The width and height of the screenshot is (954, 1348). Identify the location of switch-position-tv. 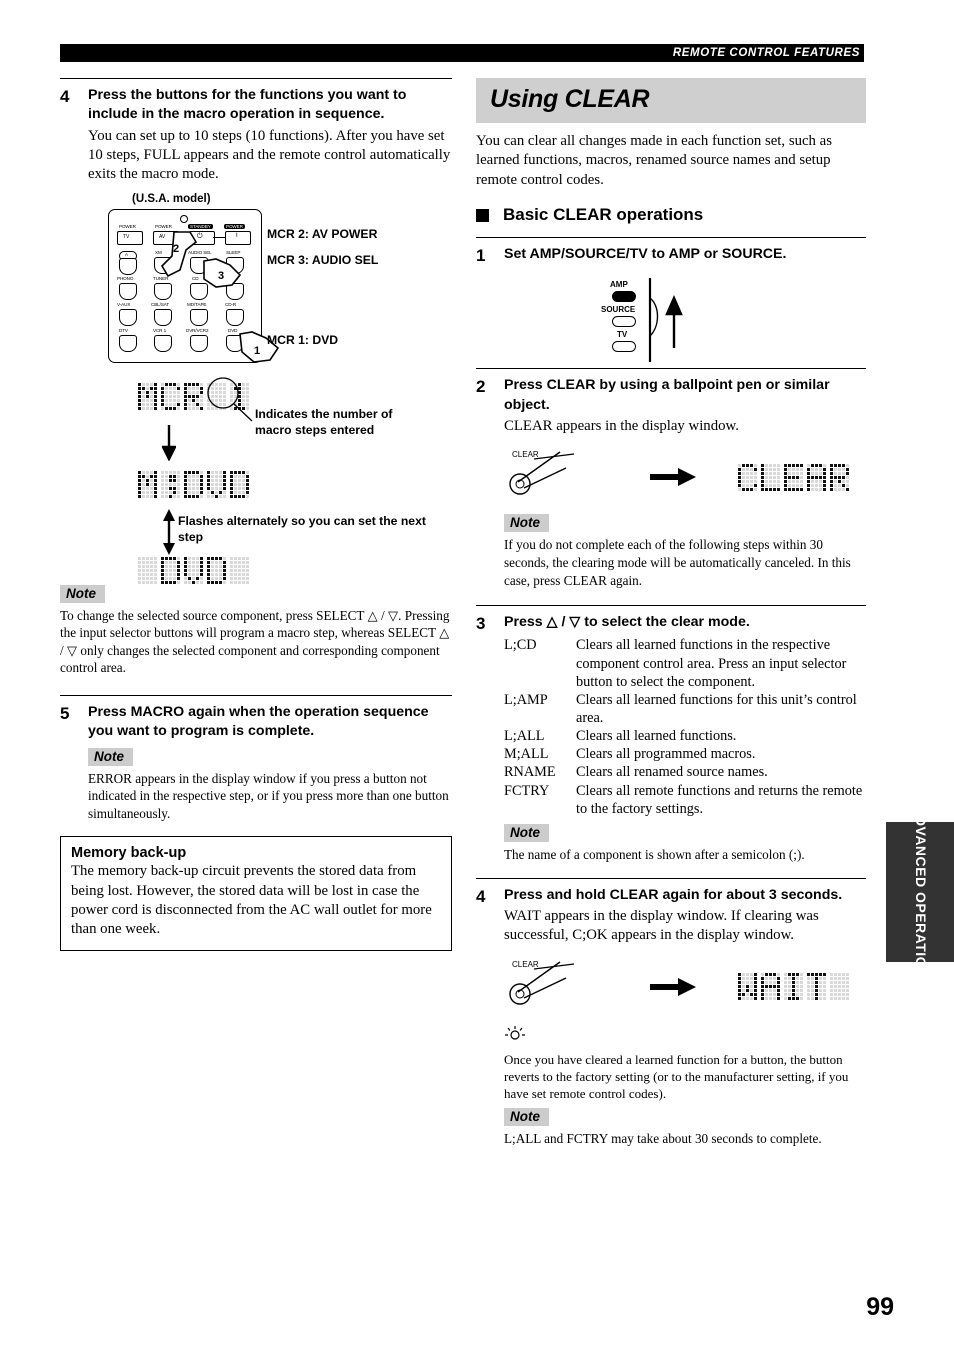
(624, 347).